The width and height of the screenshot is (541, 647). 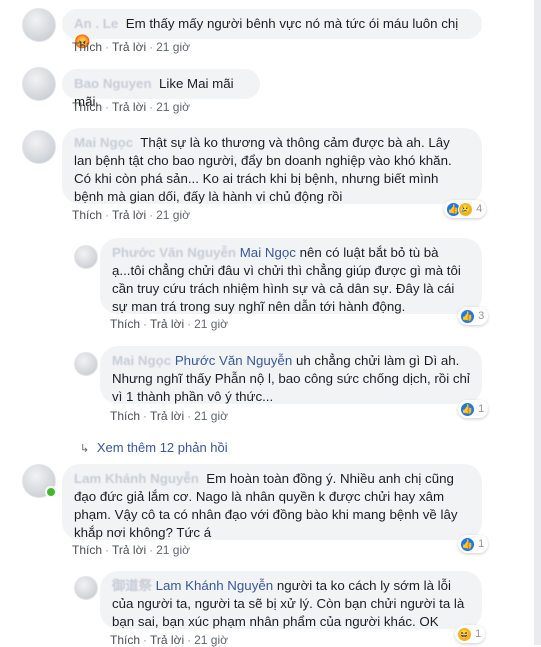 What do you see at coordinates (96, 23) in the screenshot?
I see `comment-author: An . Le` at bounding box center [96, 23].